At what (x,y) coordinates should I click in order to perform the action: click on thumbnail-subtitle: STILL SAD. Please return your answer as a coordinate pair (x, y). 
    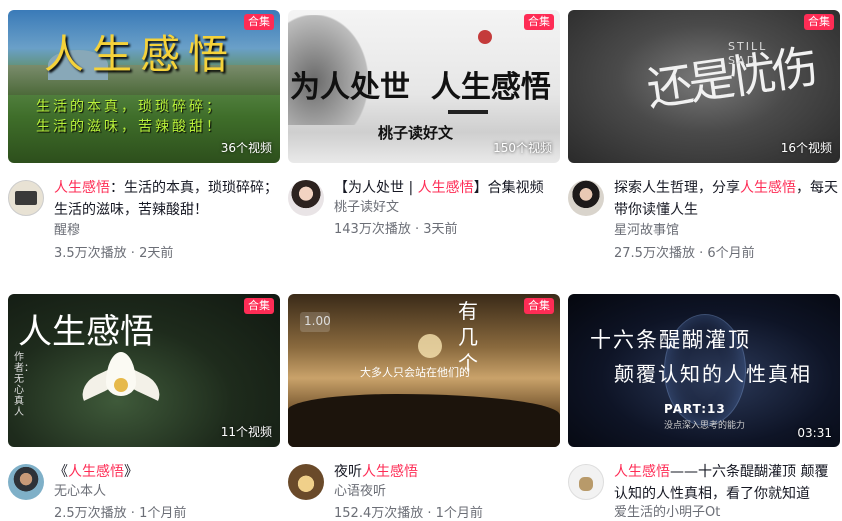
    Looking at the image, I should click on (748, 53).